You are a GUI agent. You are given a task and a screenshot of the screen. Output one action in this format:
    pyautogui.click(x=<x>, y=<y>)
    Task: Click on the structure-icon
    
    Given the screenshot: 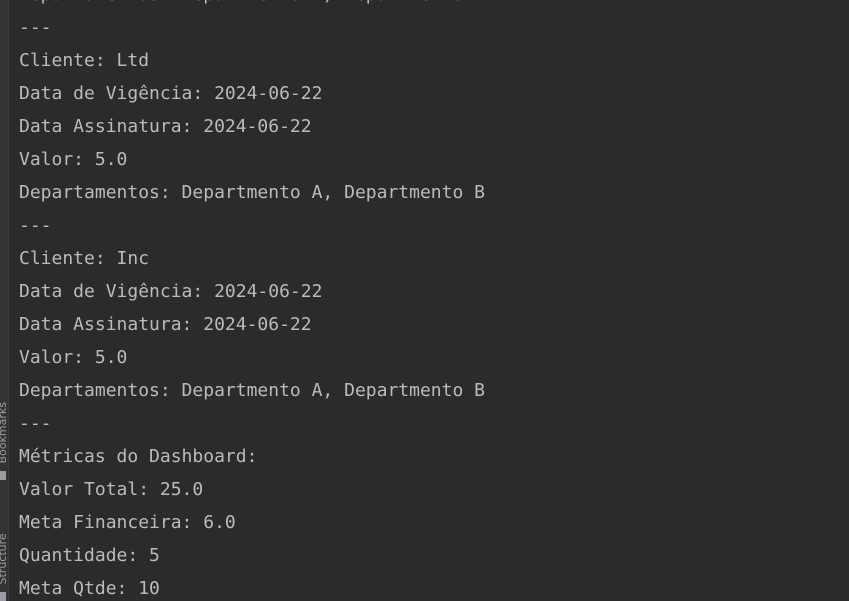 What is the action you would take?
    pyautogui.click(x=3, y=596)
    